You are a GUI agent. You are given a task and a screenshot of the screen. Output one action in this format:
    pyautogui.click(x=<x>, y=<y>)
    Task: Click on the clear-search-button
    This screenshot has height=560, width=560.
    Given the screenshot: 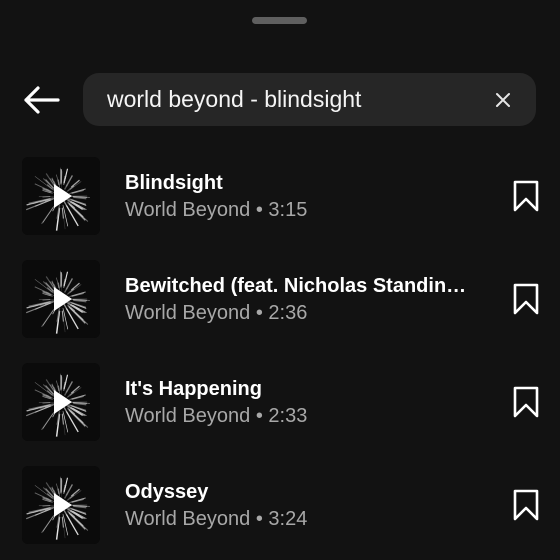 What is the action you would take?
    pyautogui.click(x=503, y=100)
    